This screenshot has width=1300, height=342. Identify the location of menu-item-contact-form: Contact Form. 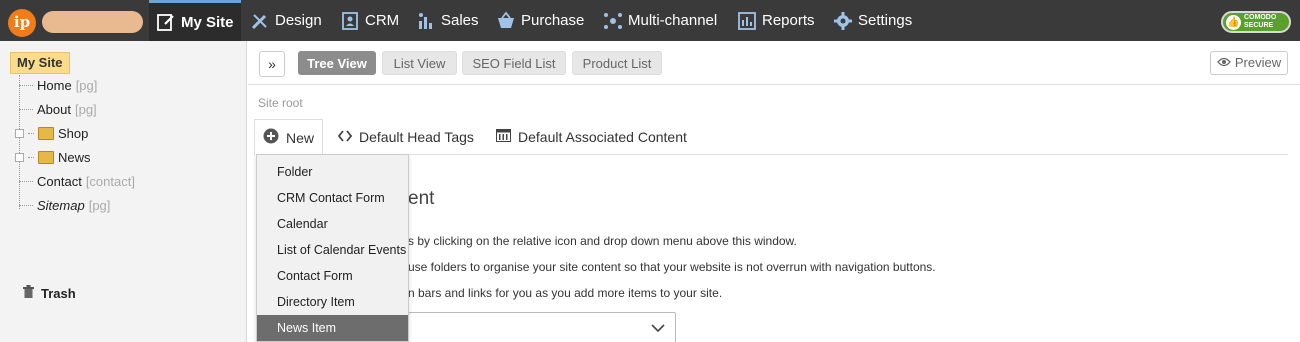
(332, 276).